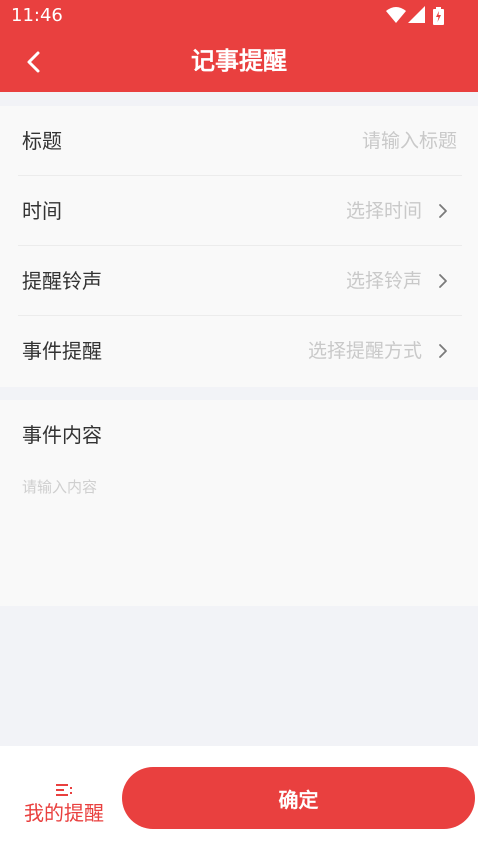 This screenshot has height=850, width=478. Describe the element at coordinates (37, 15) in the screenshot. I see `status-time: 11:46` at that location.